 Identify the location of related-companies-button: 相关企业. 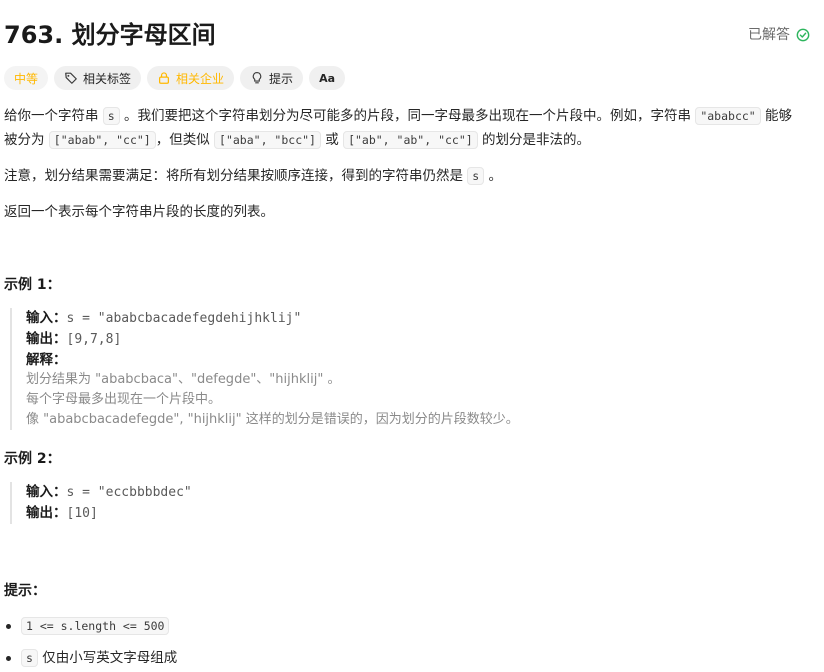
(191, 78).